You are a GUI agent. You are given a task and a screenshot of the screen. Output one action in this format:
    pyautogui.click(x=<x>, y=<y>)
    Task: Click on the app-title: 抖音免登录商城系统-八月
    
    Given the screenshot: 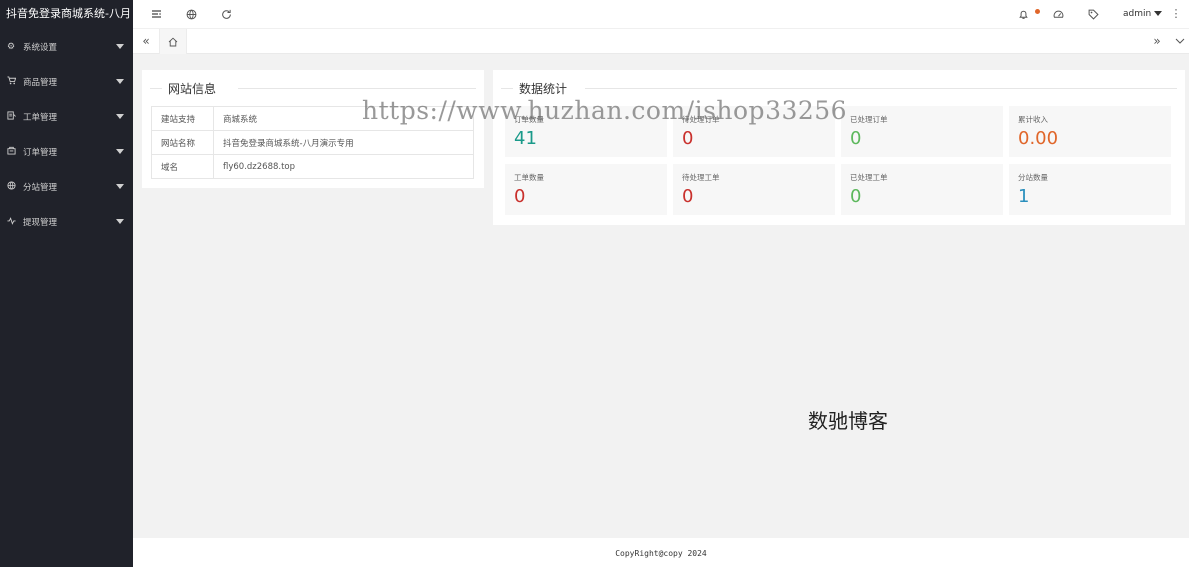 What is the action you would take?
    pyautogui.click(x=68, y=13)
    